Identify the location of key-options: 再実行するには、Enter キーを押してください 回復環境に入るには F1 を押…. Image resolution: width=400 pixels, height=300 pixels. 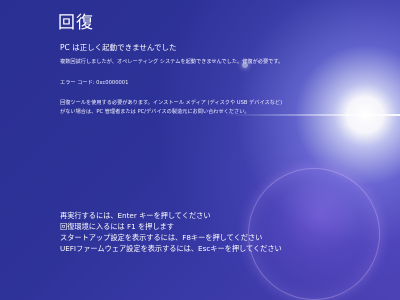
(171, 232).